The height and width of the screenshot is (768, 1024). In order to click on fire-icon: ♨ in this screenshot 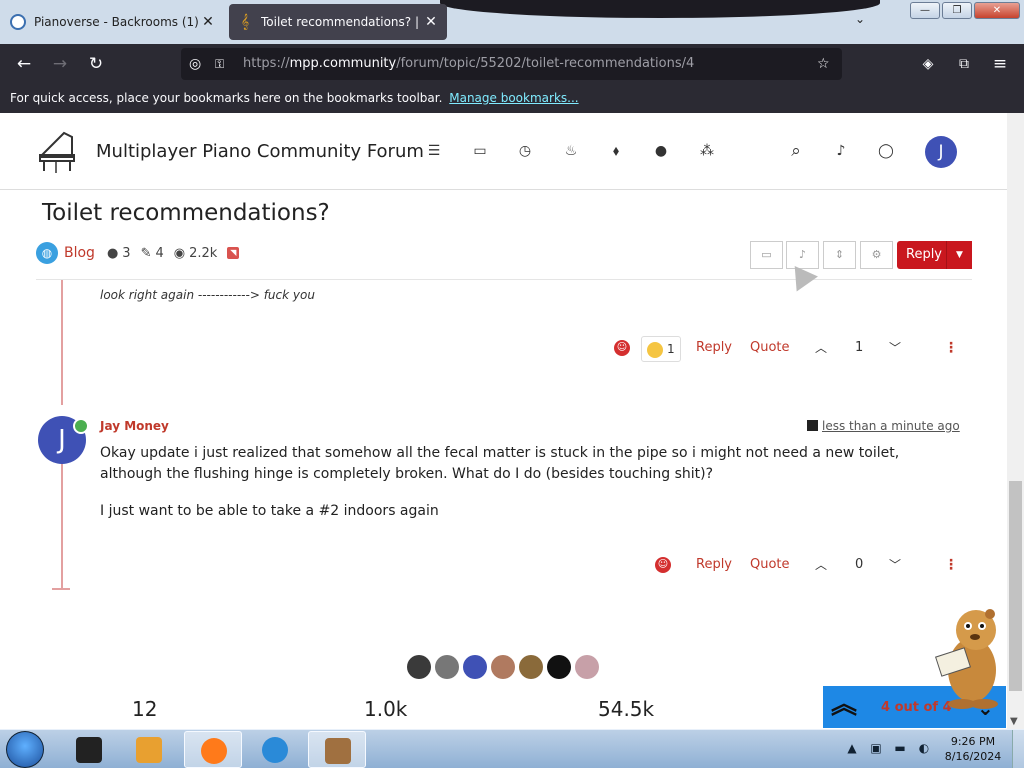, I will do `click(571, 151)`.